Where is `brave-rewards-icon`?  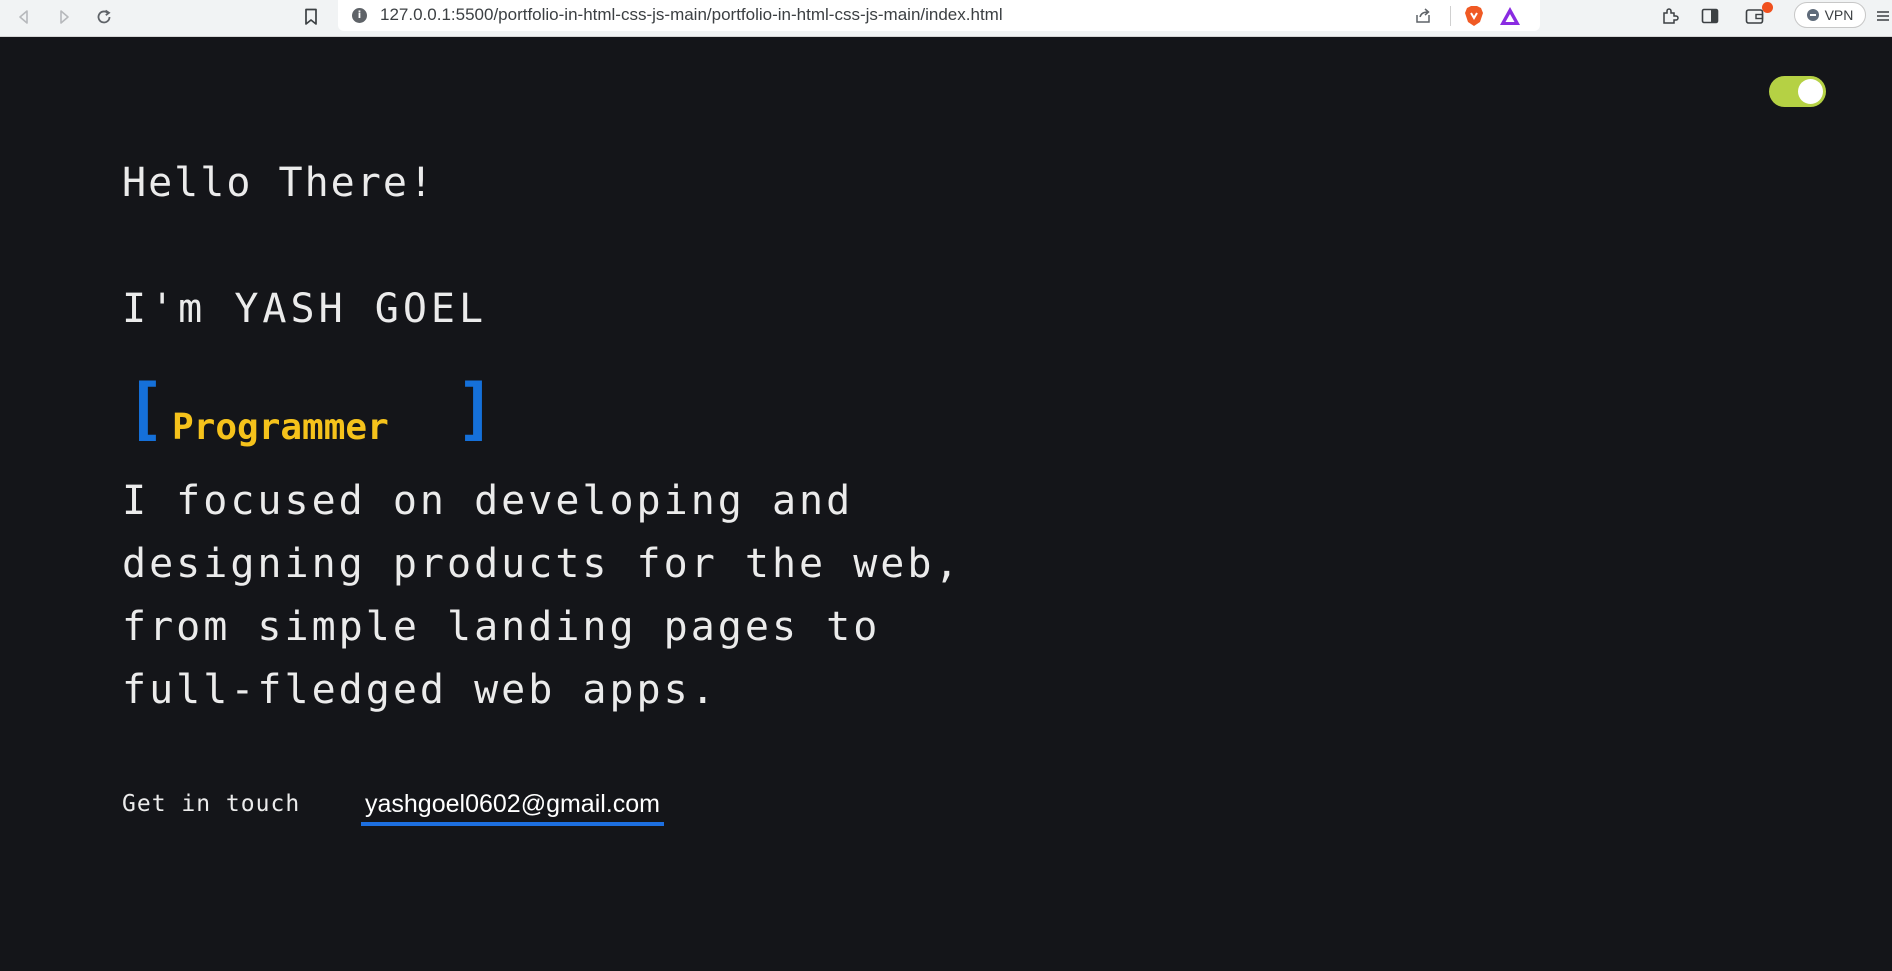 brave-rewards-icon is located at coordinates (1510, 16).